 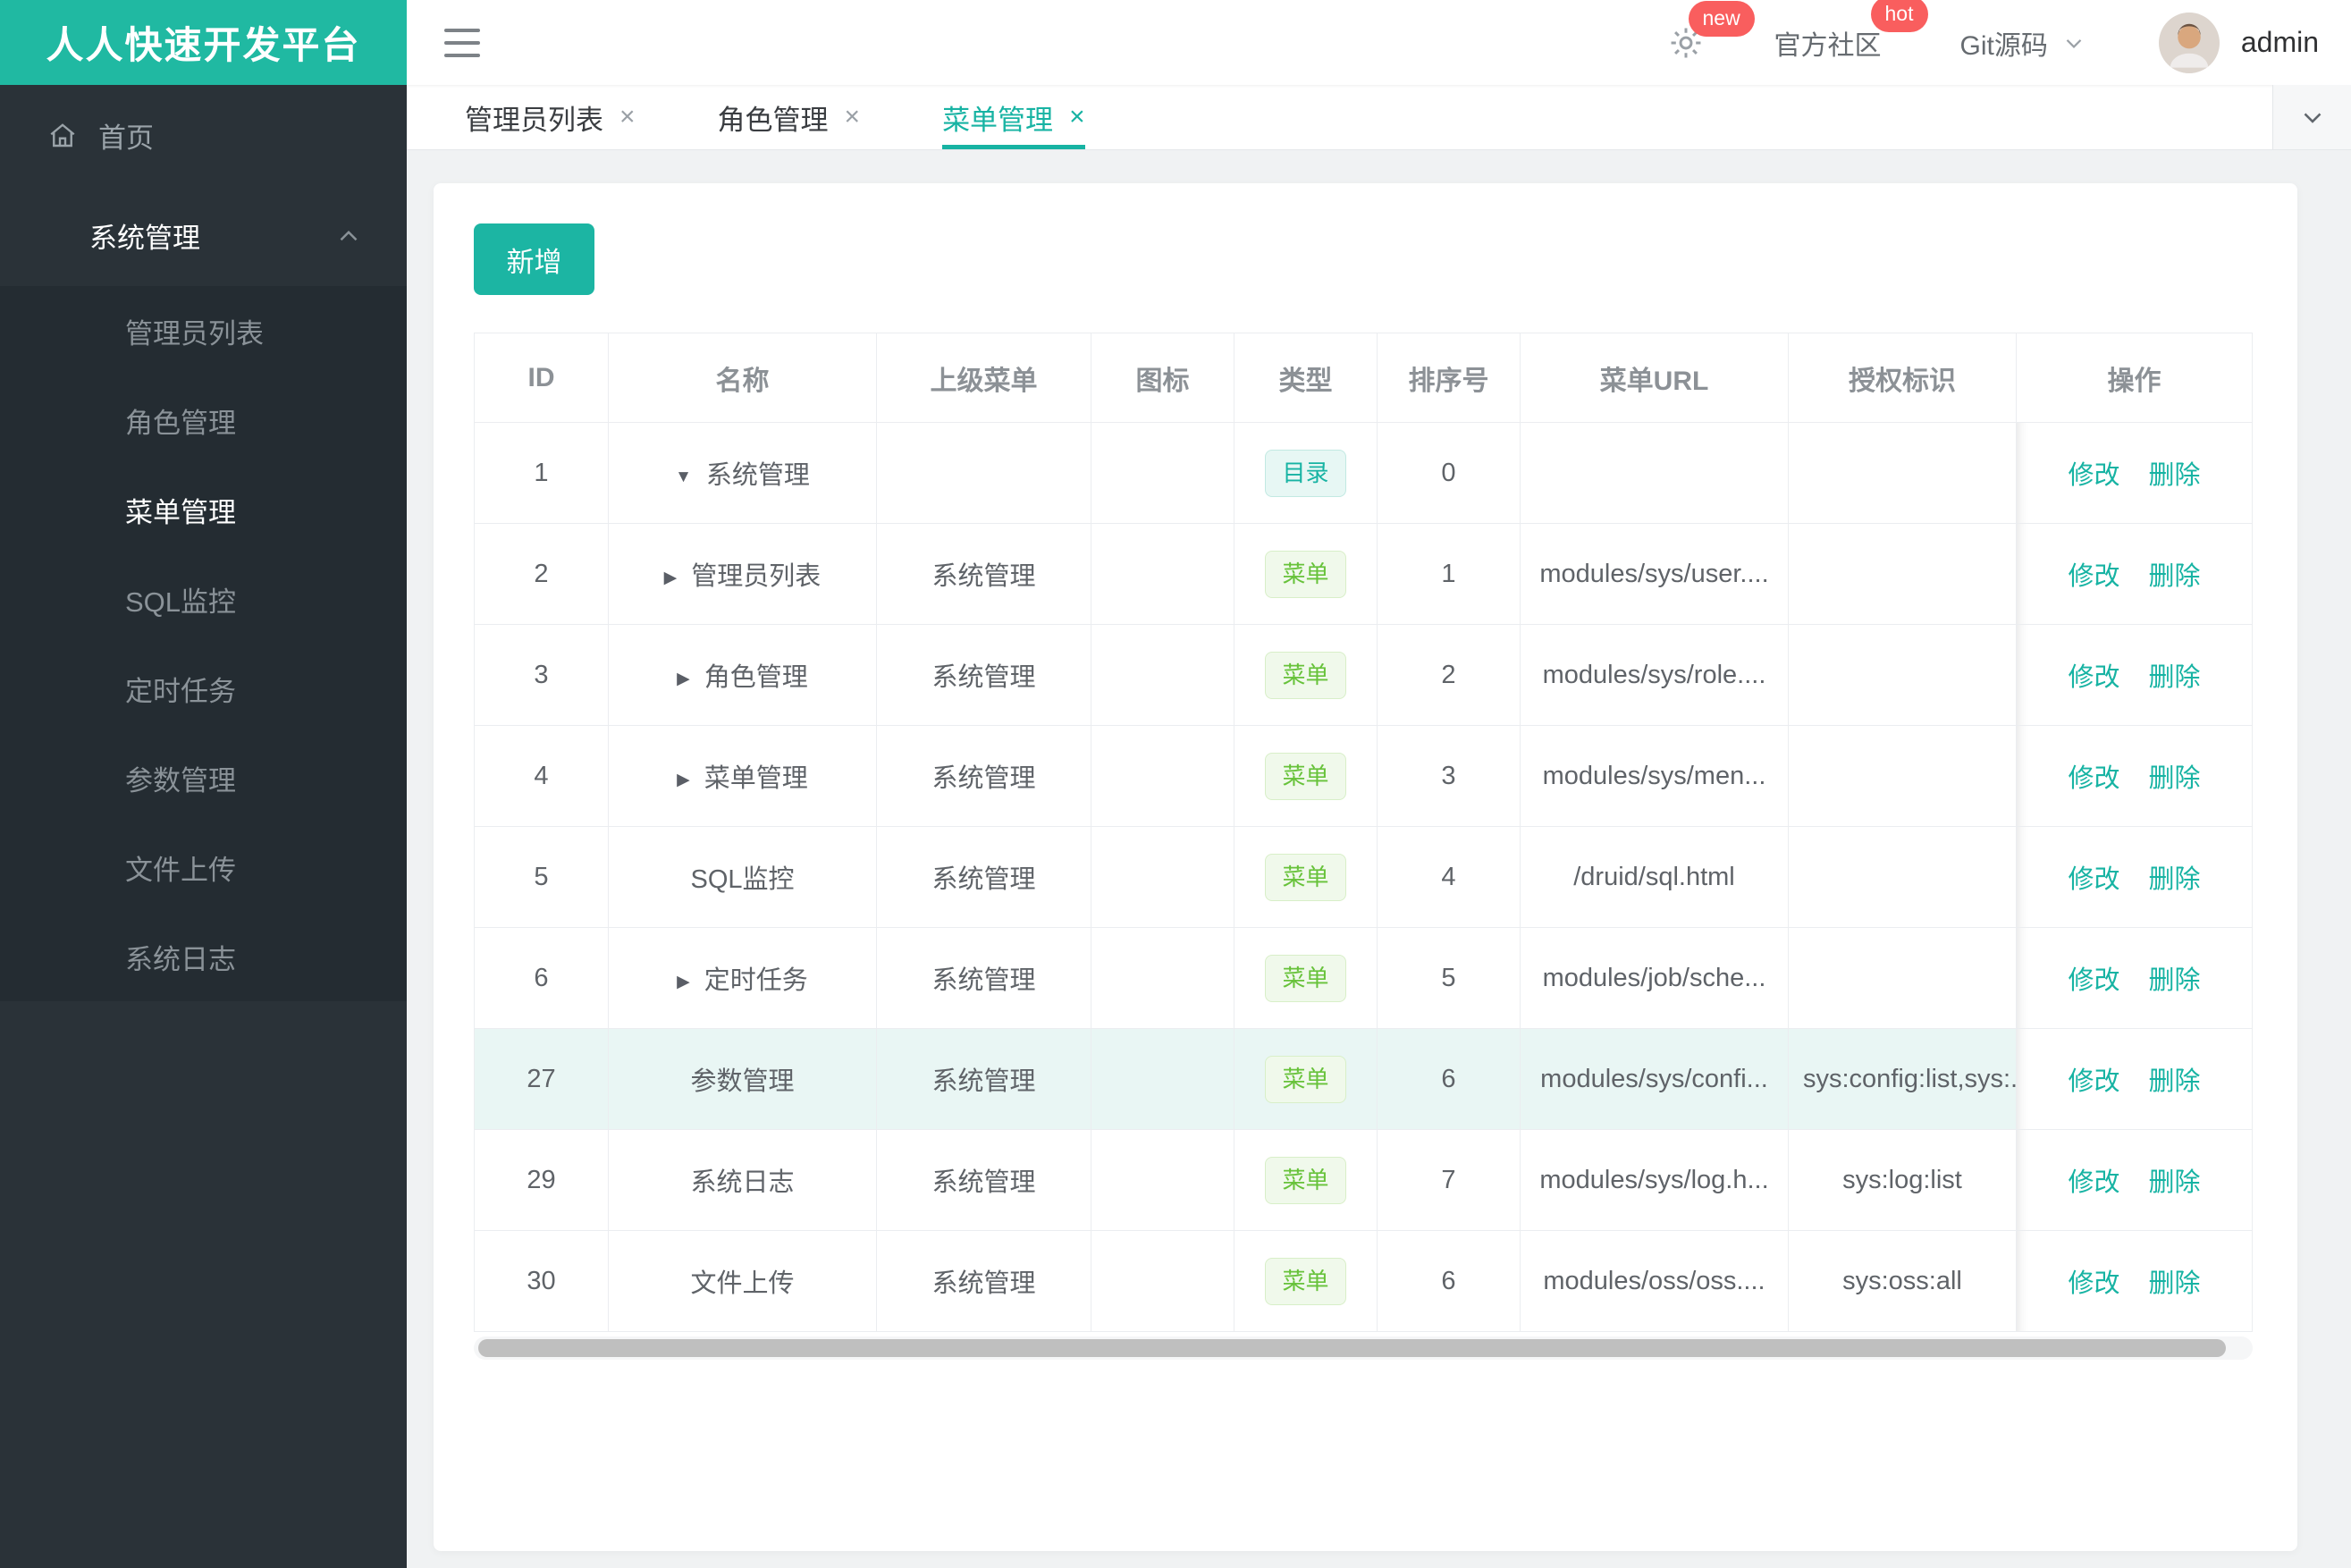 What do you see at coordinates (203, 956) in the screenshot?
I see `sidebar-item-link: 系统日志` at bounding box center [203, 956].